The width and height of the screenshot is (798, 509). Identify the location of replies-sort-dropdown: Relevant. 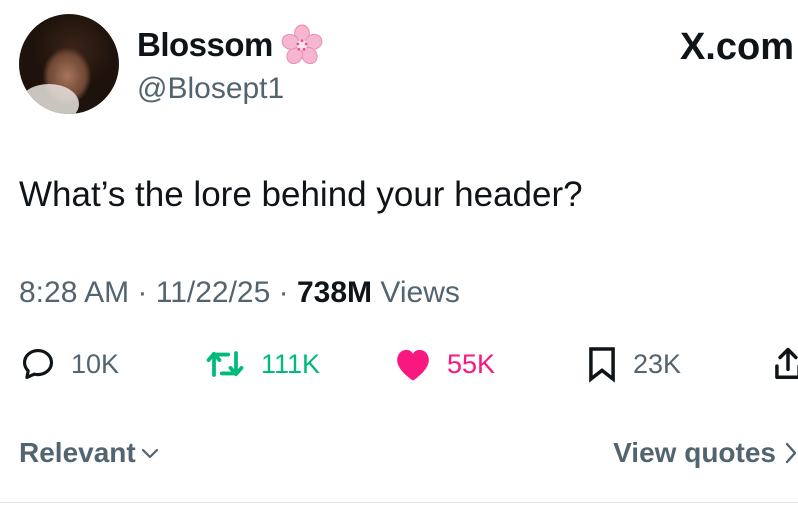
(90, 453).